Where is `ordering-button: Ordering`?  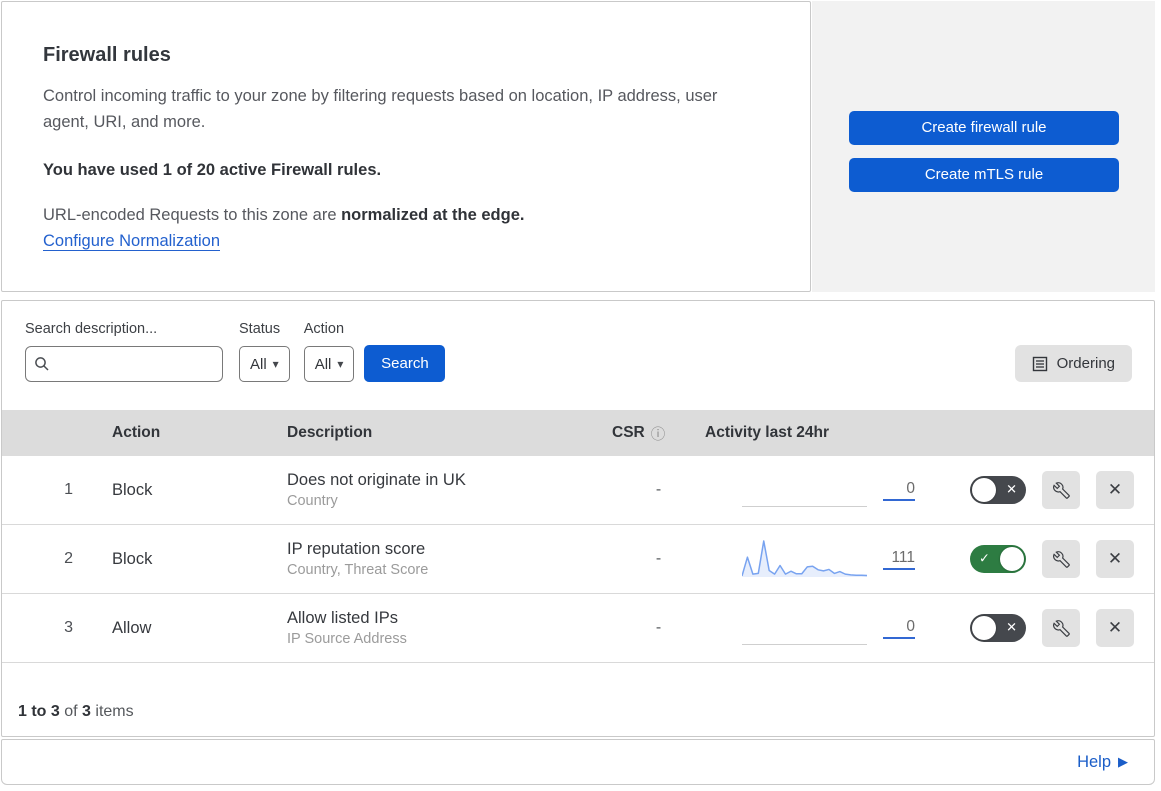
ordering-button: Ordering is located at coordinates (1073, 363).